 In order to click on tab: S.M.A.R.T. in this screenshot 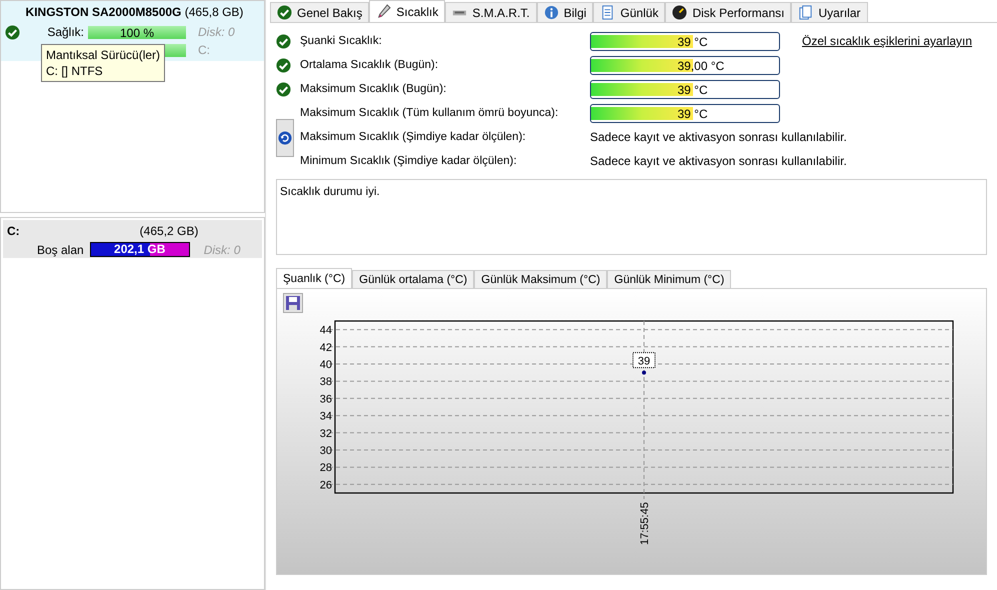, I will do `click(491, 12)`.